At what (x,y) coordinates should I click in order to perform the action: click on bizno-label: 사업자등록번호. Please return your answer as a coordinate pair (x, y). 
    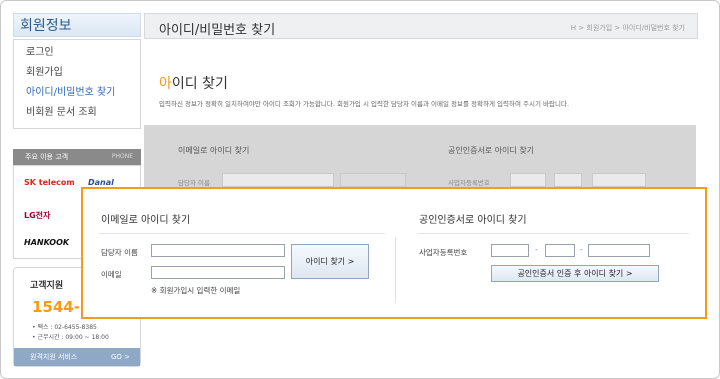
    Looking at the image, I should click on (443, 252).